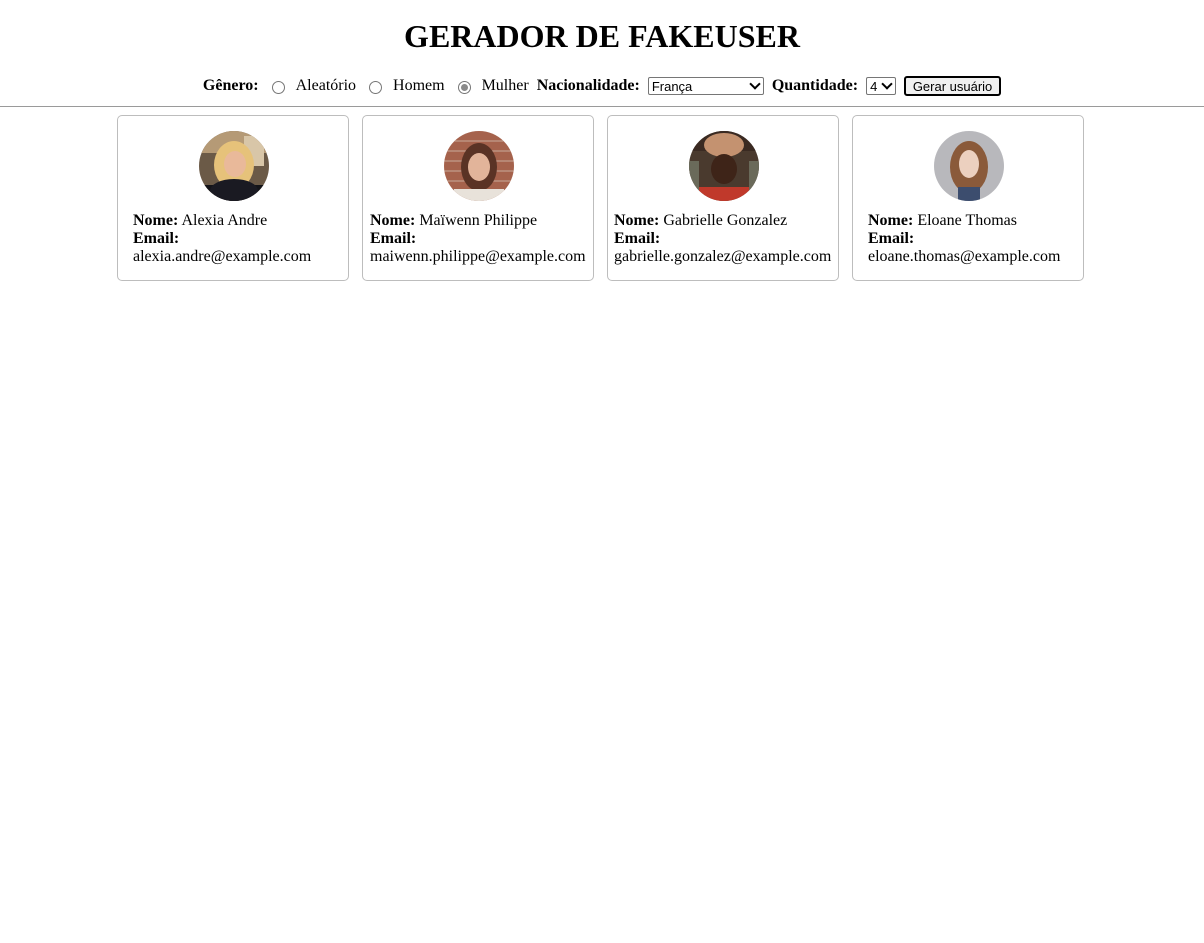 This screenshot has height=943, width=1204. I want to click on user-email: eloane.thomas@example.com, so click(964, 256).